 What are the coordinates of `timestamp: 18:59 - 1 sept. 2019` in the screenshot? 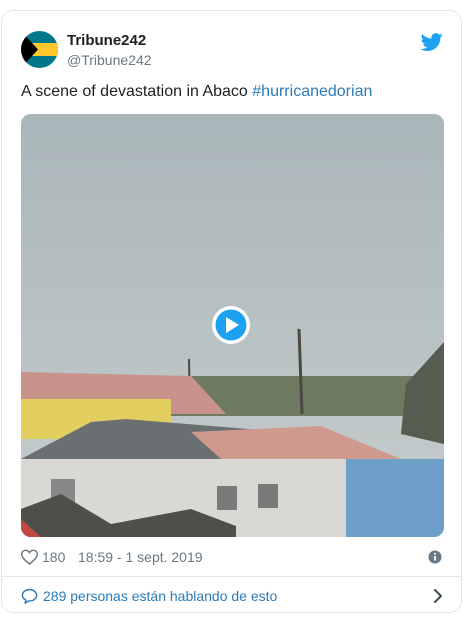 It's located at (140, 557).